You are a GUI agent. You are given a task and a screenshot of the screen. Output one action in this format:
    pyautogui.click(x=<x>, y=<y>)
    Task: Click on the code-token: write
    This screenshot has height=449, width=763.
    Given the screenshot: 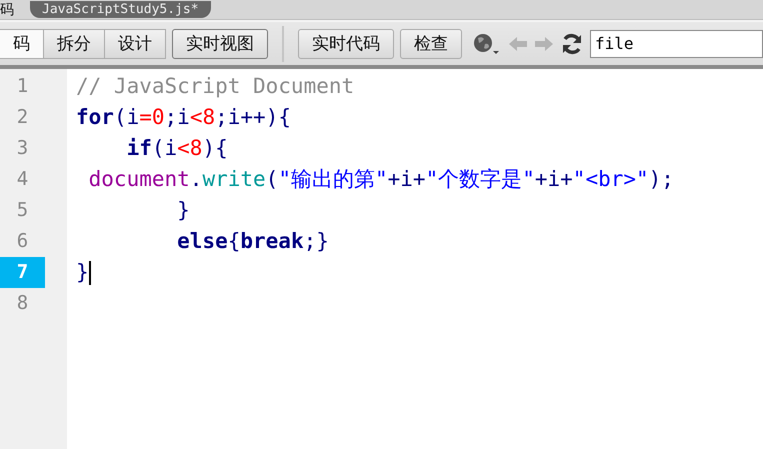 What is the action you would take?
    pyautogui.click(x=234, y=179)
    